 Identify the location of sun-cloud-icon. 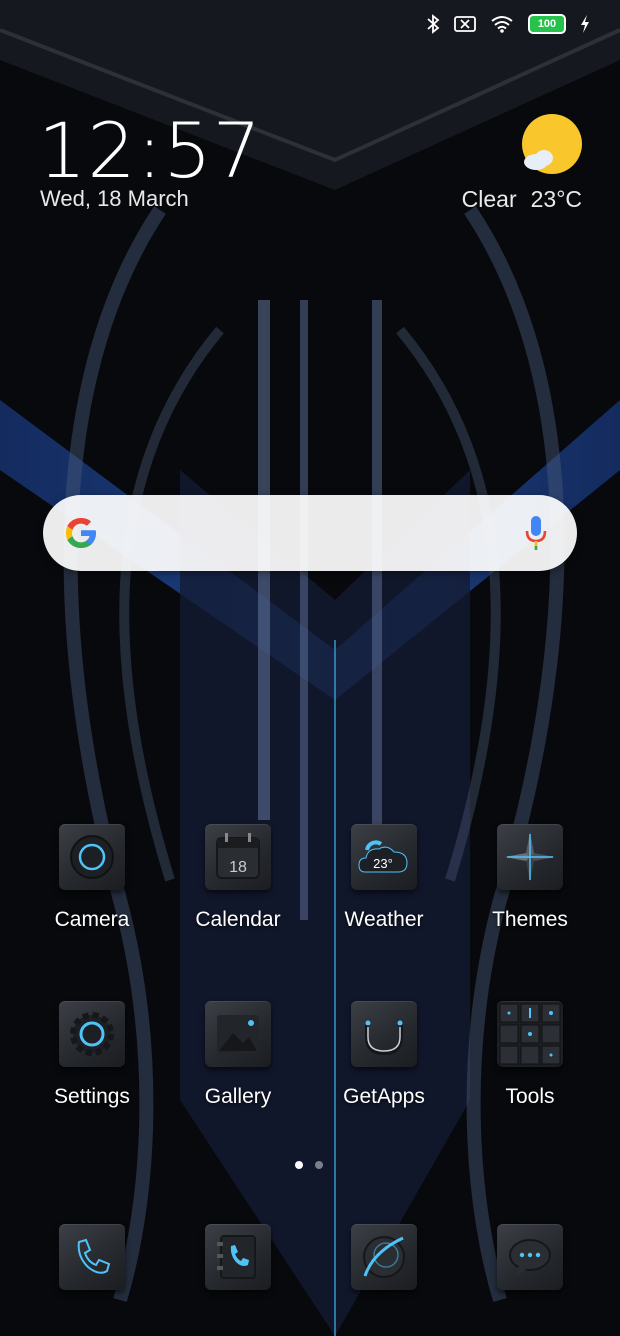
(552, 144).